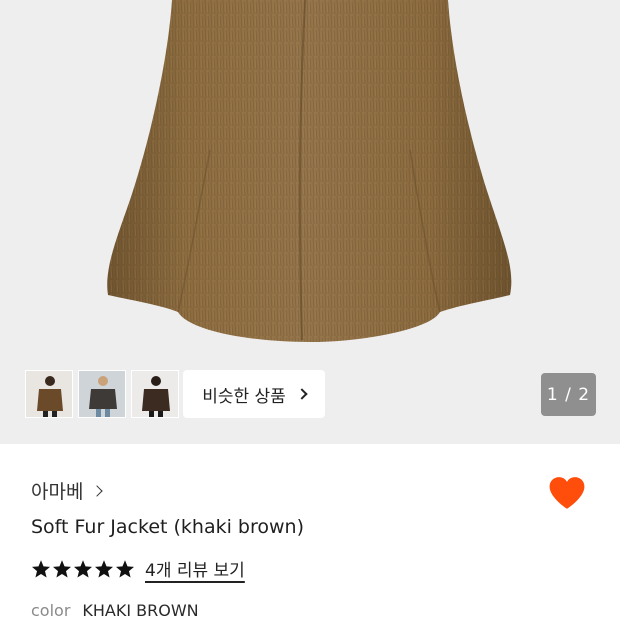  Describe the element at coordinates (57, 492) in the screenshot. I see `brand-name: 아마베` at that location.